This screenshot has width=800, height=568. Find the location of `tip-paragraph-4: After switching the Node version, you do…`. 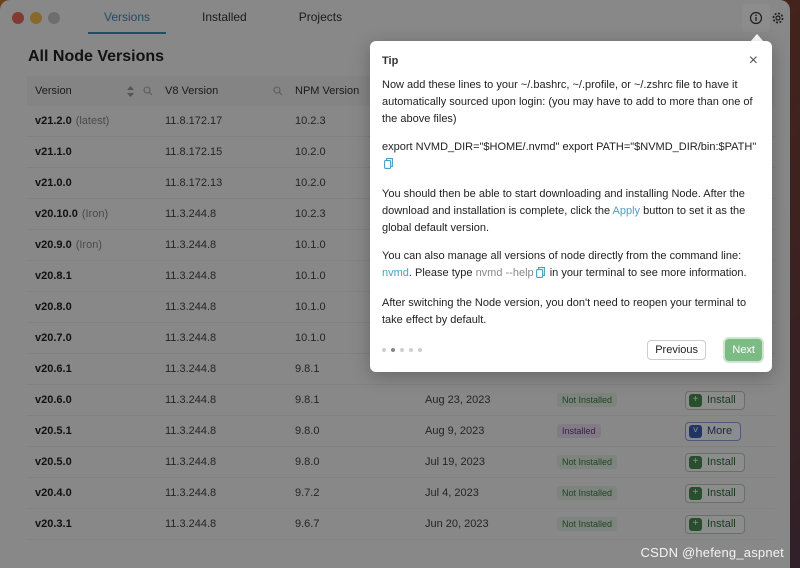

tip-paragraph-4: After switching the Node version, you do… is located at coordinates (564, 311).